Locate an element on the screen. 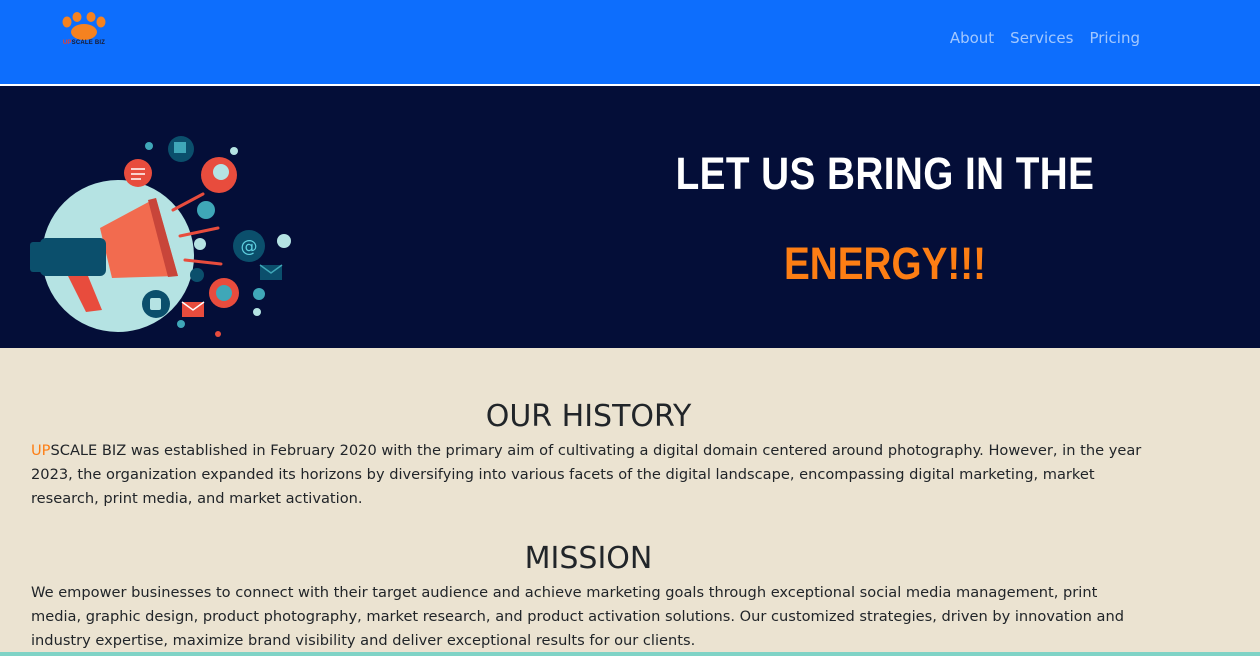  history-brand-prefix: UP is located at coordinates (41, 450).